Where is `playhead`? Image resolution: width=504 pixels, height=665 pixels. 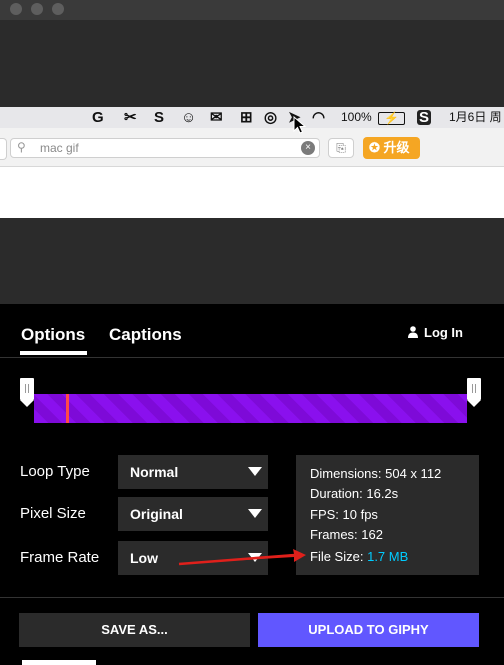 playhead is located at coordinates (67, 408).